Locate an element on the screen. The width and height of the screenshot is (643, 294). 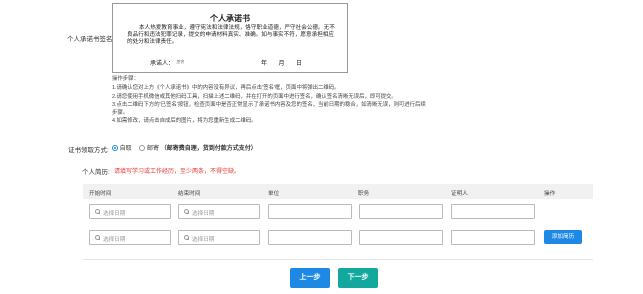
col-referee: 证明人 is located at coordinates (459, 194).